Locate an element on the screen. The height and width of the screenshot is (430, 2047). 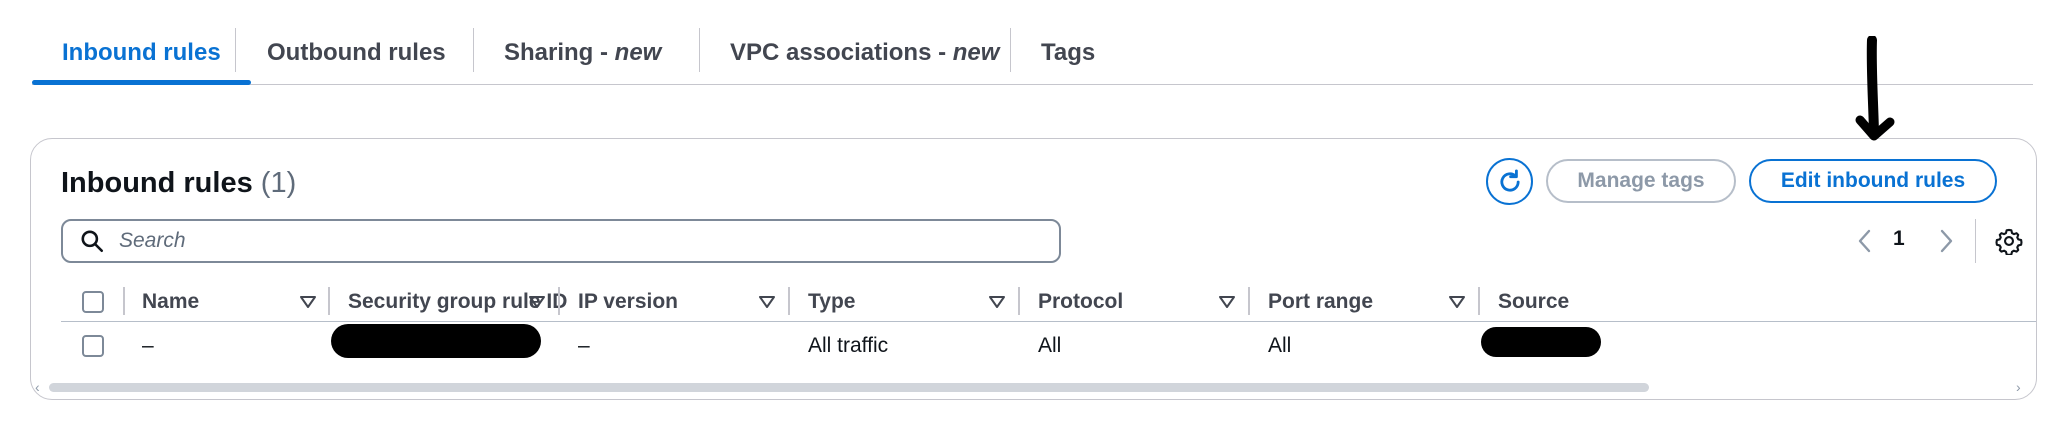
column-header-ip-version: IP version is located at coordinates (628, 302).